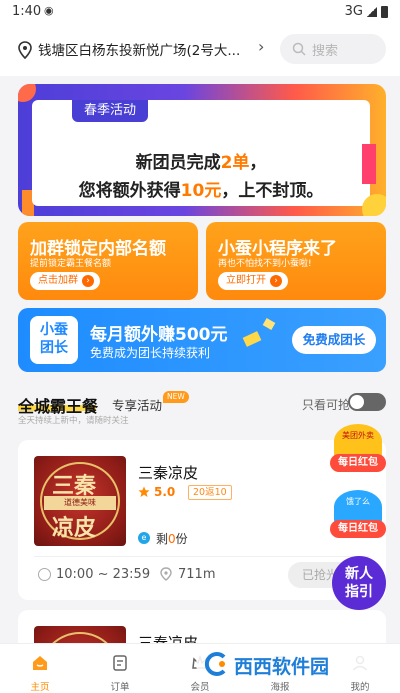 This screenshot has height=693, width=400. I want to click on restaurant-name: 三秦凉皮, so click(168, 472).